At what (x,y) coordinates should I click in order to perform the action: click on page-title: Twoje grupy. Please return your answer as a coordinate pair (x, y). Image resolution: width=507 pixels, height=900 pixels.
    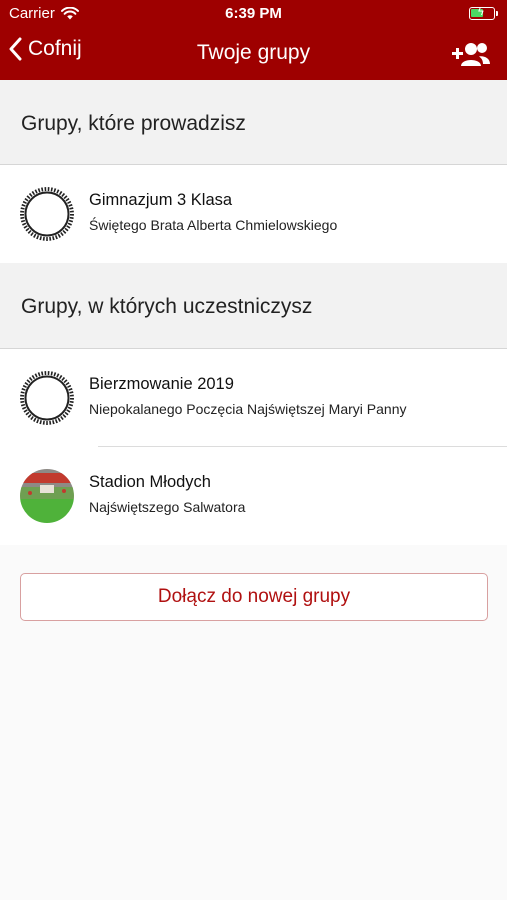
    Looking at the image, I should click on (253, 52).